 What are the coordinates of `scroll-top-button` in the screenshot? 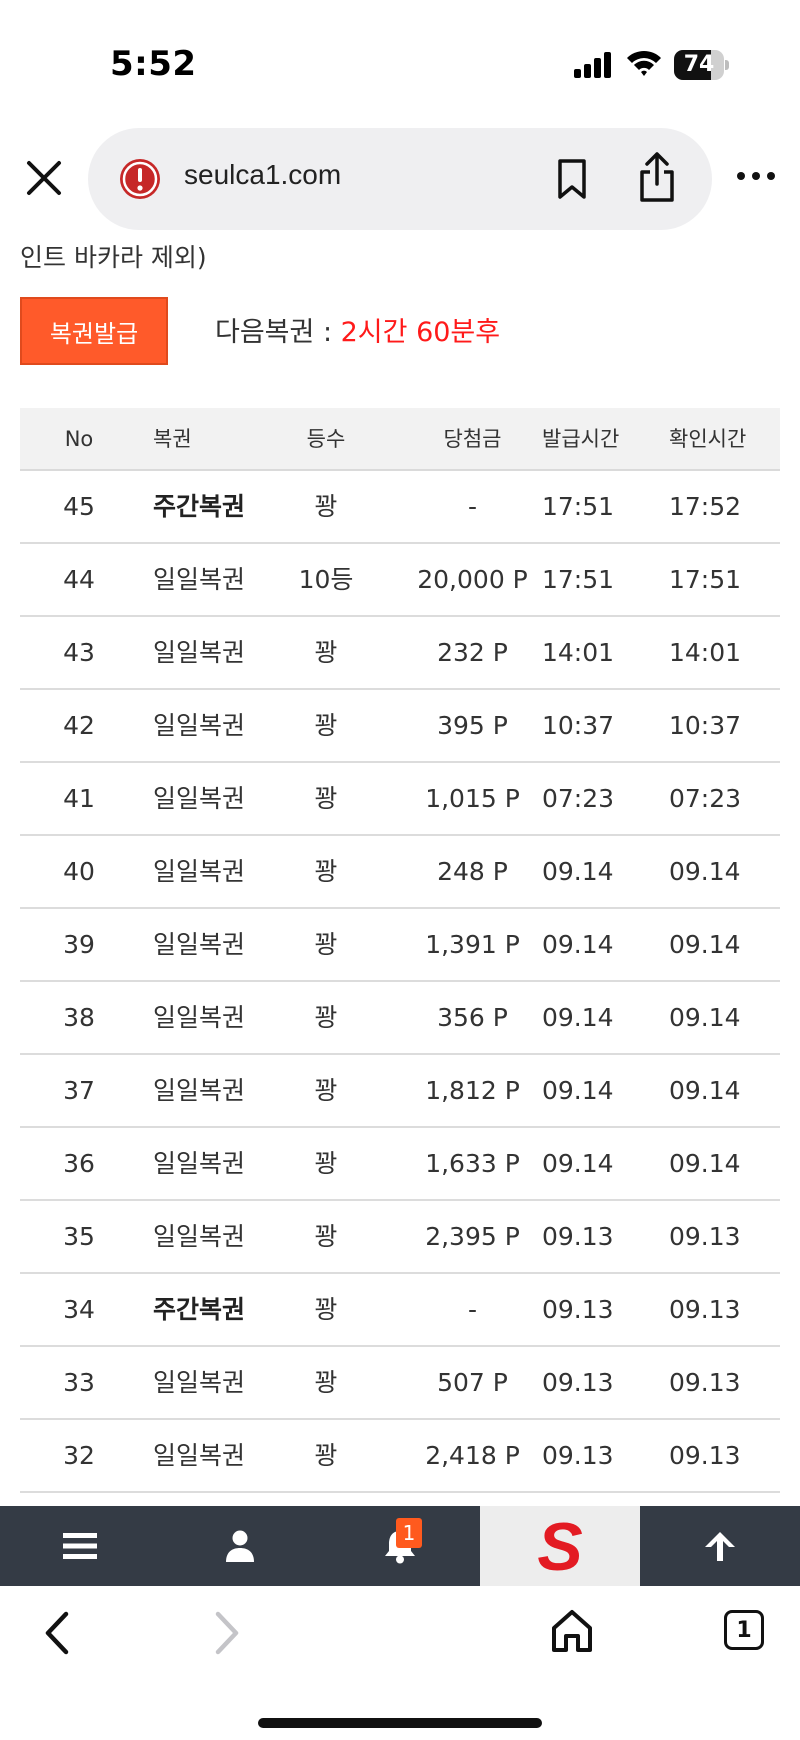 It's located at (720, 1546).